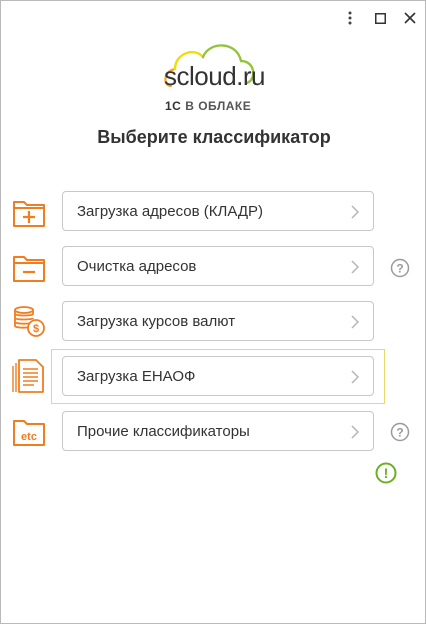  Describe the element at coordinates (156, 321) in the screenshot. I see `load-currency-rates-label: Загрузка курсов валют` at that location.